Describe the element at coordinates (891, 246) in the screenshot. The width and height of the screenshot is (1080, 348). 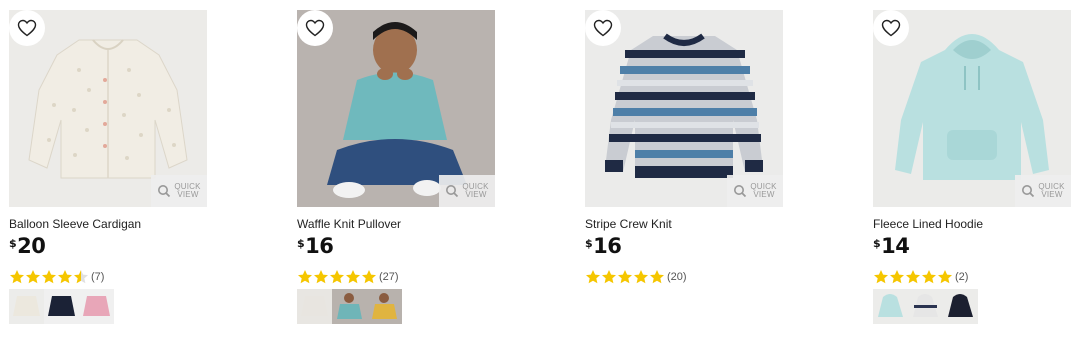
I see `product-price: $14` at that location.